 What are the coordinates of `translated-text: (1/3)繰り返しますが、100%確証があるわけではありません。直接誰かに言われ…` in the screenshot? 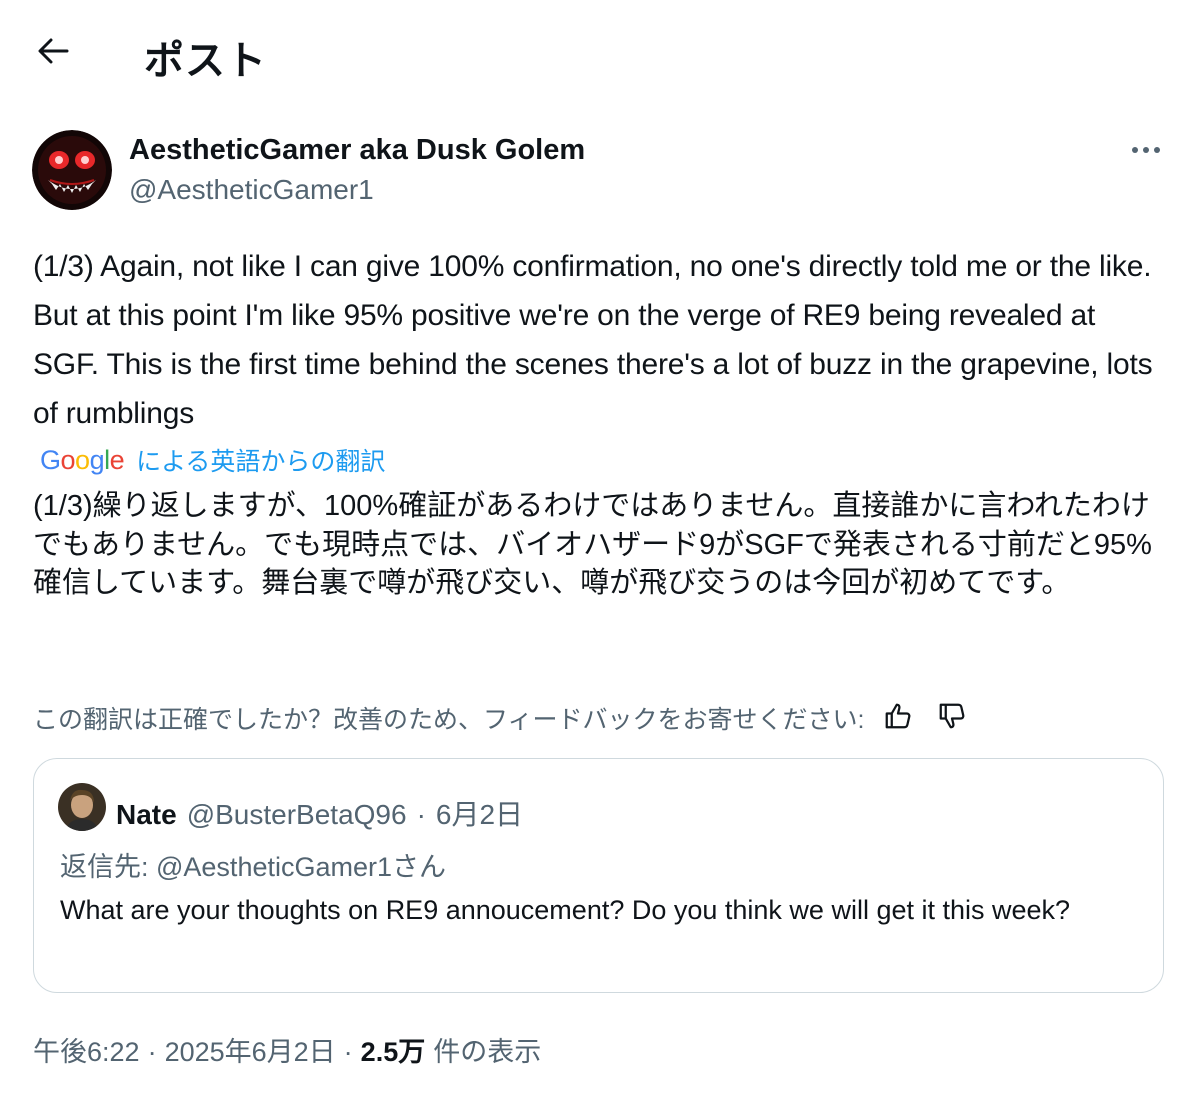 It's located at (592, 544).